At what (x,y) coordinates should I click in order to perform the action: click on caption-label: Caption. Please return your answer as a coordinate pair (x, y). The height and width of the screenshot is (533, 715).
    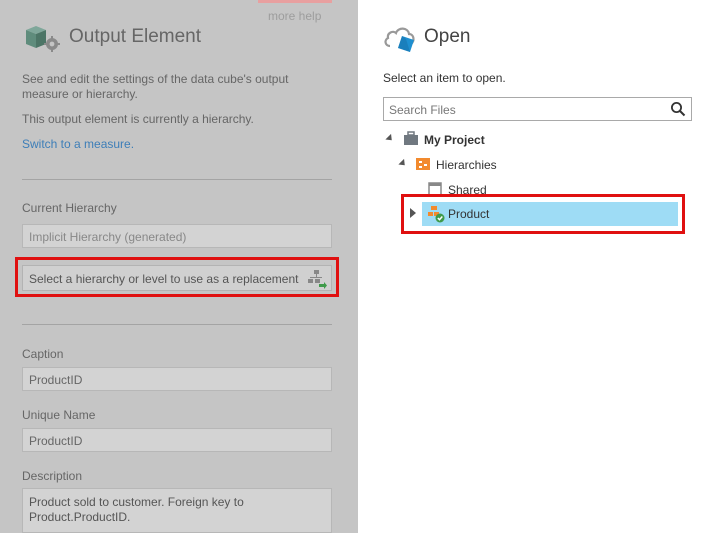
    Looking at the image, I should click on (43, 354).